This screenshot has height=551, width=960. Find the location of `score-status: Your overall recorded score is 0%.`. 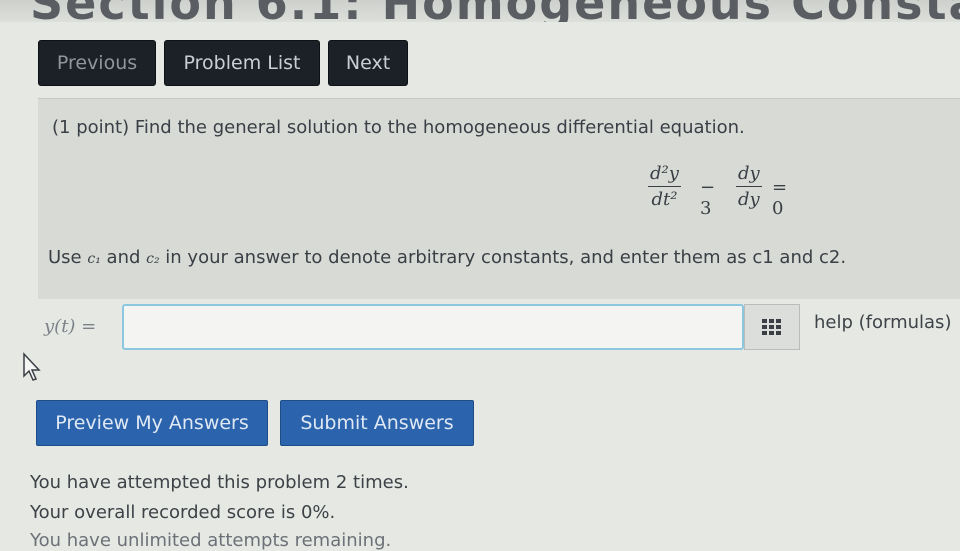

score-status: Your overall recorded score is 0%. is located at coordinates (183, 512).